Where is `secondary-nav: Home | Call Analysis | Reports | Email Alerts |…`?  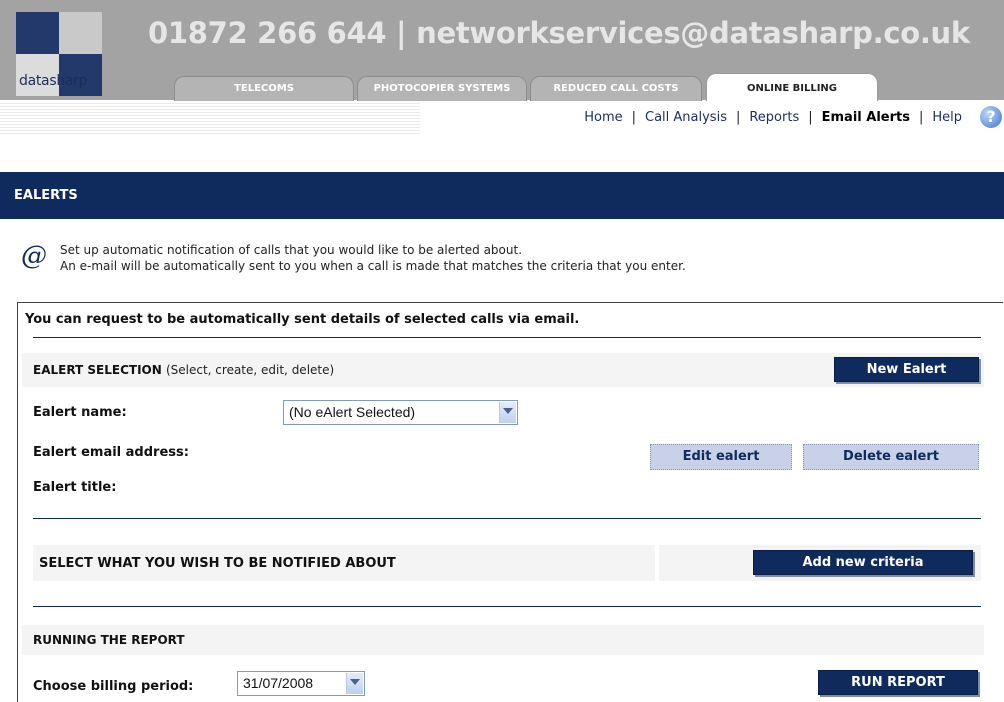 secondary-nav: Home | Call Analysis | Reports | Email Alerts |… is located at coordinates (502, 117).